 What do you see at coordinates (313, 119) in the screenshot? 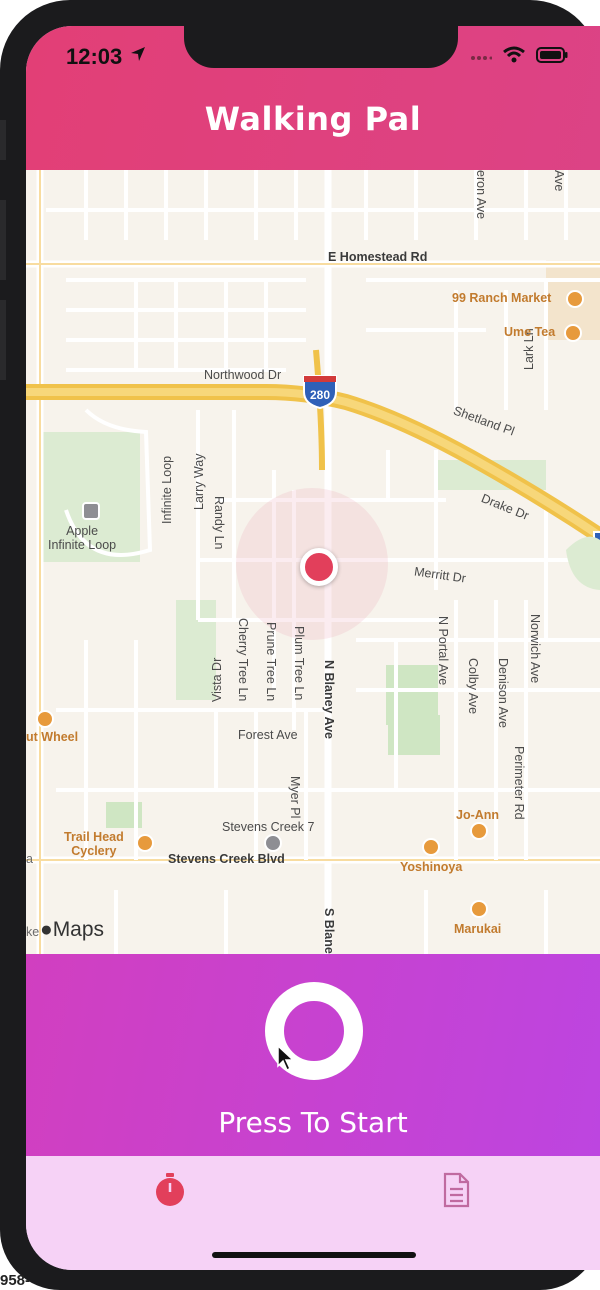
I see `app-title: Walking Pal` at bounding box center [313, 119].